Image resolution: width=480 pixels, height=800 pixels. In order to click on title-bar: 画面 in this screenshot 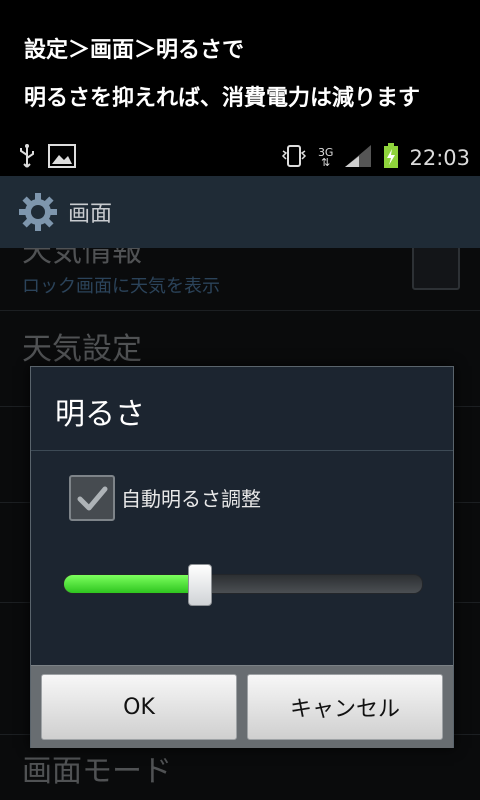, I will do `click(240, 212)`.